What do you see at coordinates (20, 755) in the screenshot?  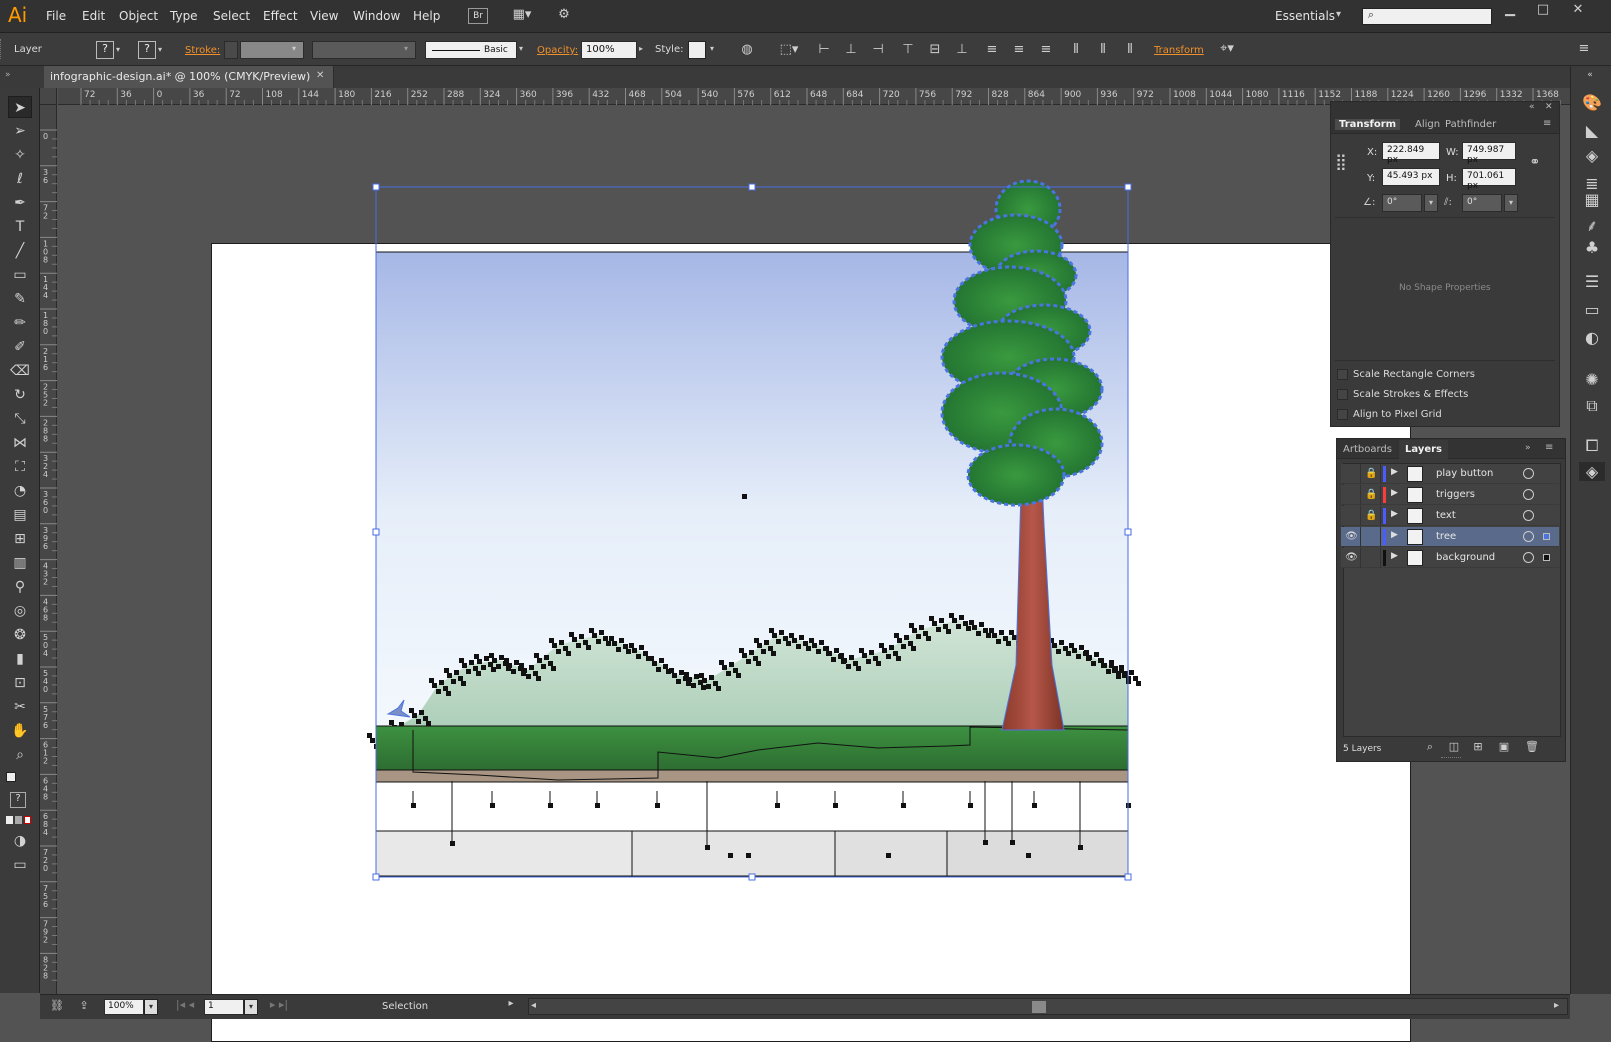 I see `zoom-tool-icon: ⌕` at bounding box center [20, 755].